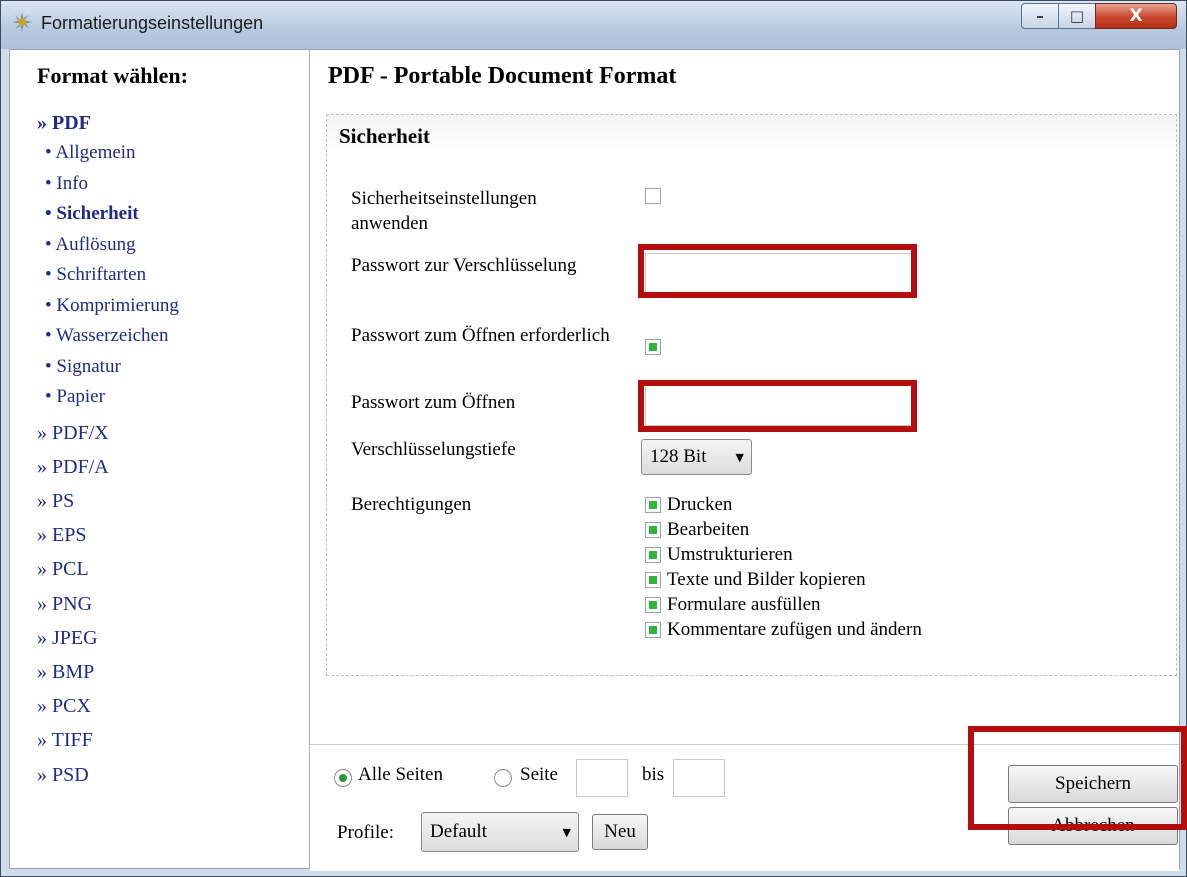  What do you see at coordinates (112, 75) in the screenshot?
I see `sidebar-heading: Format wählen:` at bounding box center [112, 75].